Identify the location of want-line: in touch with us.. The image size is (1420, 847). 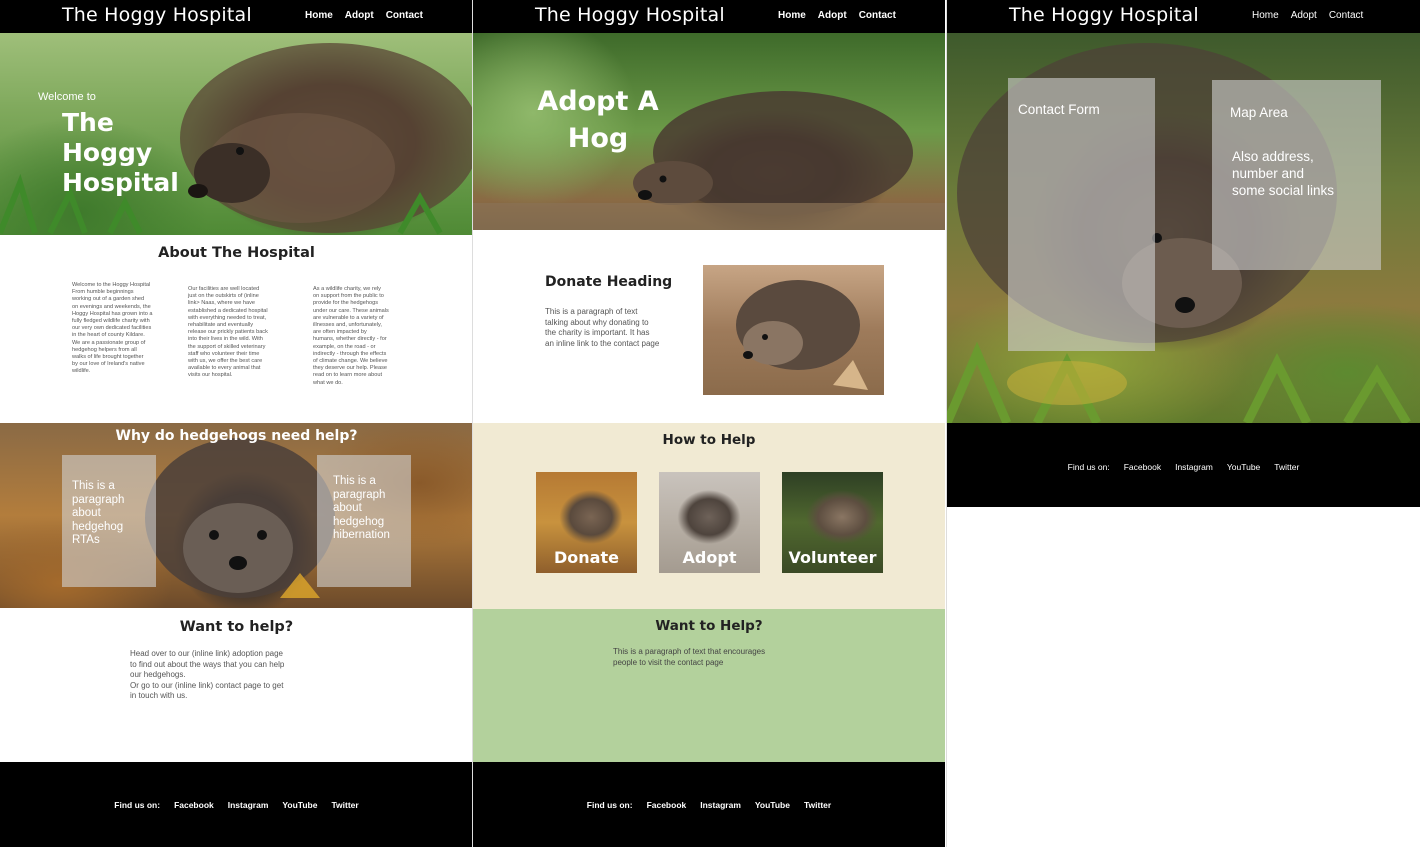
(159, 695).